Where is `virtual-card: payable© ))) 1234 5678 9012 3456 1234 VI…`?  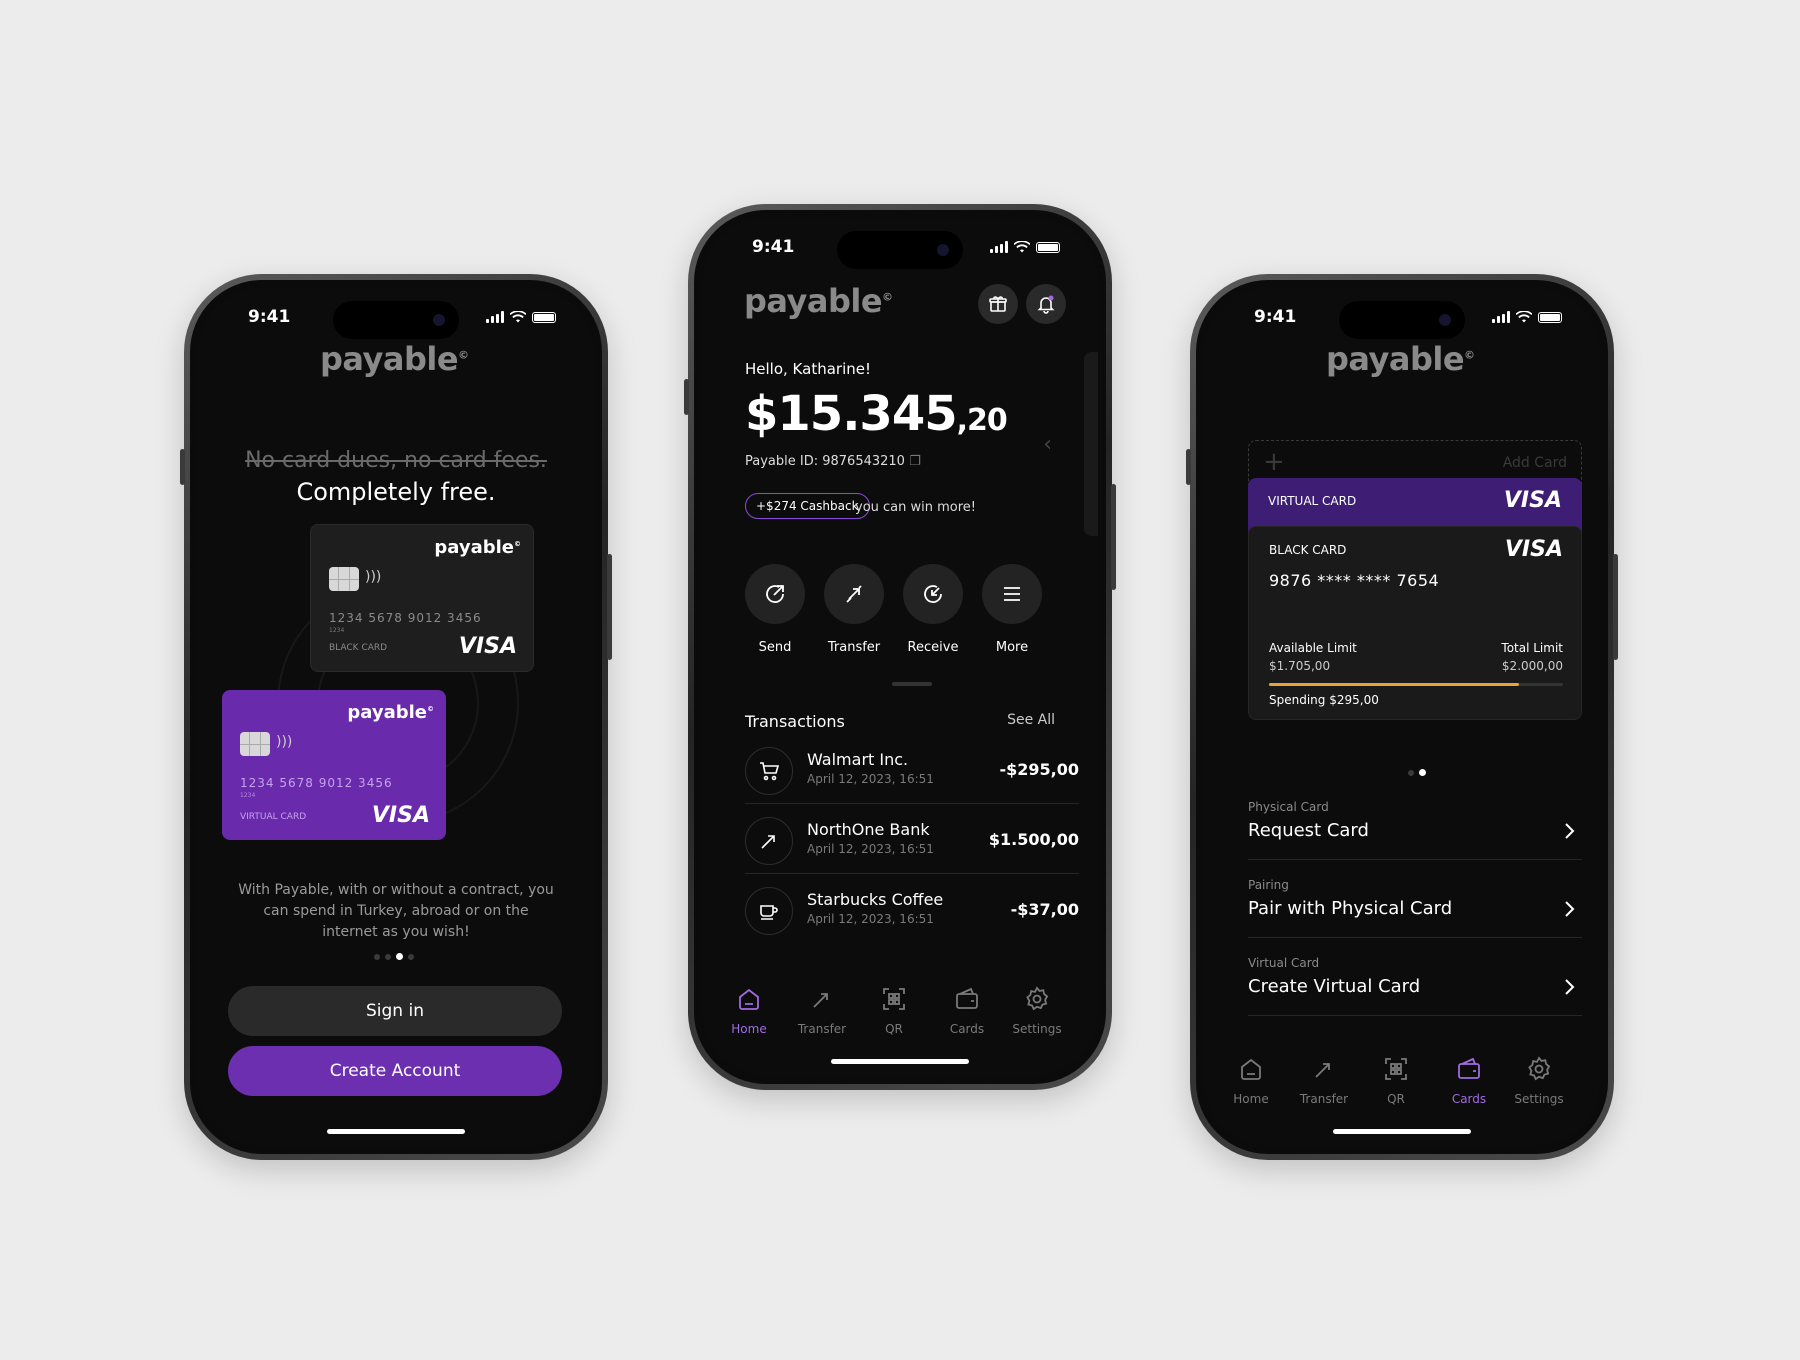
virtual-card: payable© ))) 1234 5678 9012 3456 1234 VI… is located at coordinates (334, 765).